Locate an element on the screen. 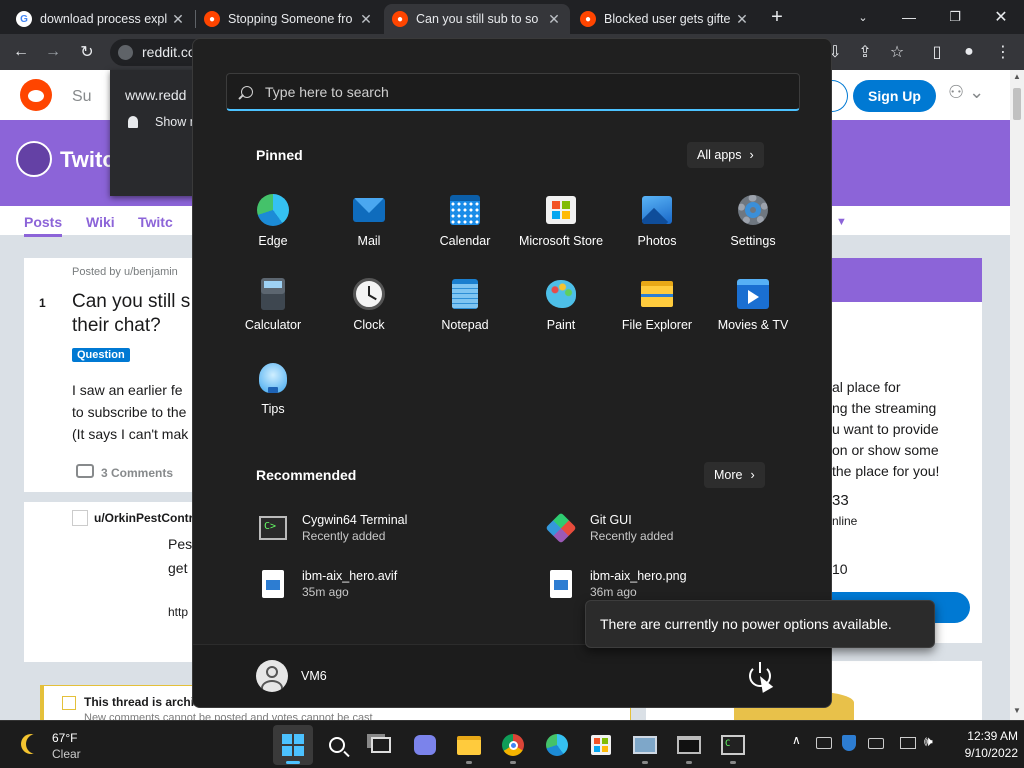 The width and height of the screenshot is (1024, 768). user-name: VM6 is located at coordinates (314, 676).